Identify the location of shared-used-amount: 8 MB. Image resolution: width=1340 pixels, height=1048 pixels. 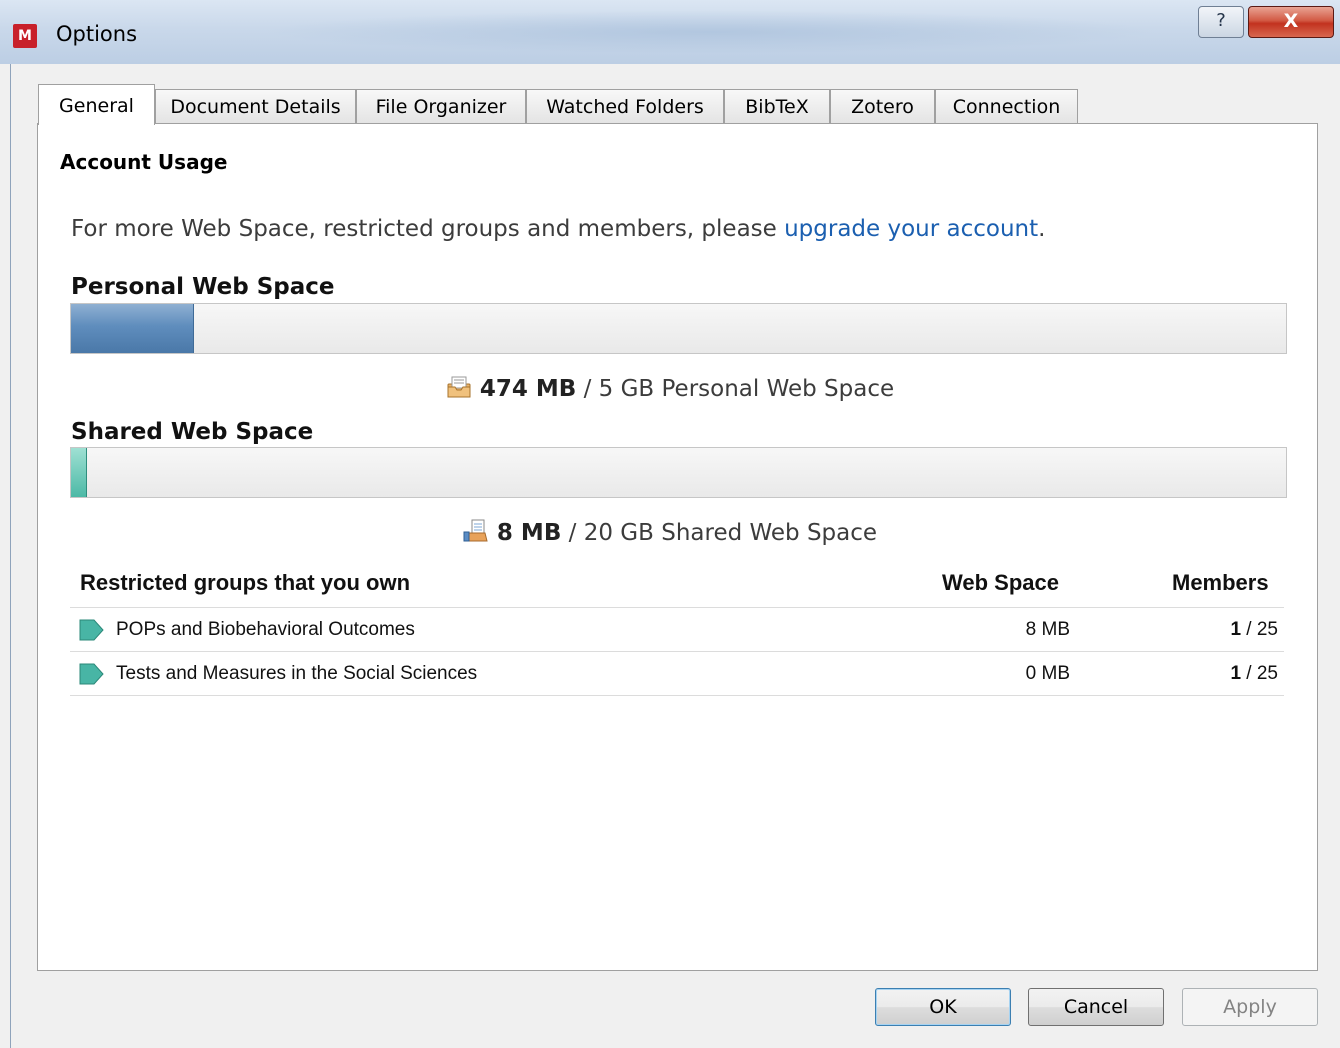
(529, 533).